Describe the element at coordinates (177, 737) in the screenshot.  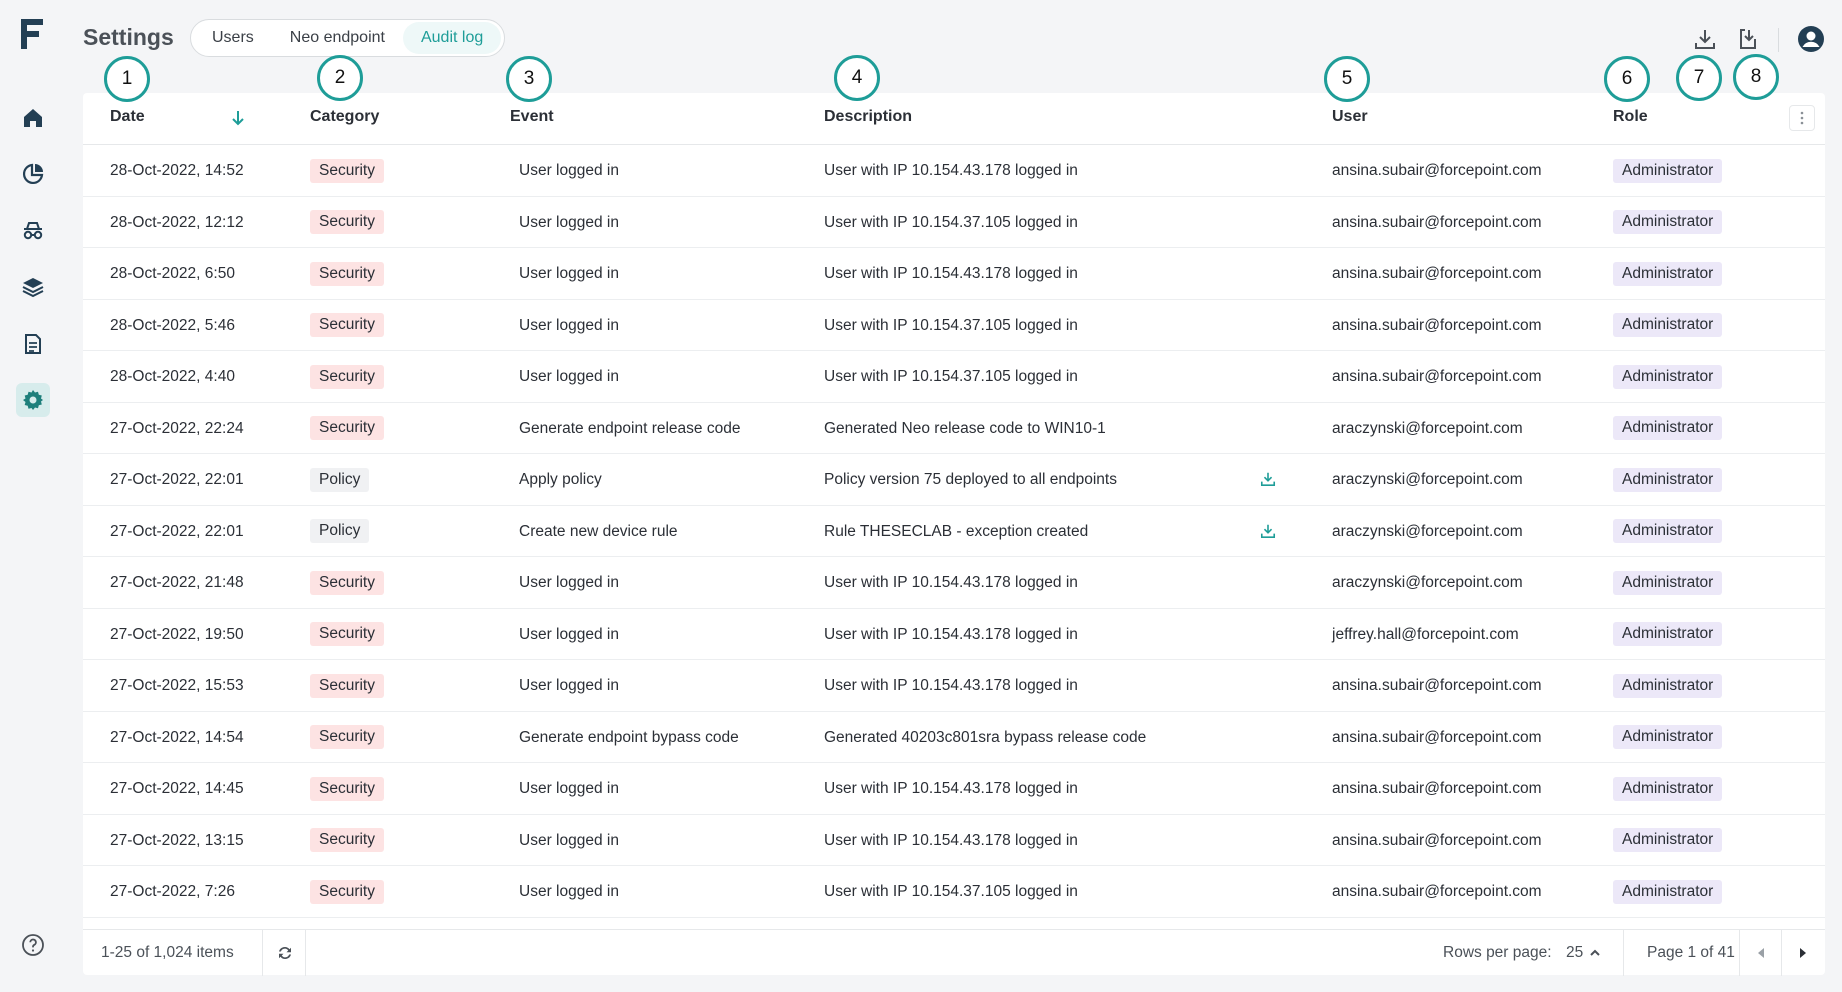
I see `row-date: 27-Oct-2022, 14:54` at that location.